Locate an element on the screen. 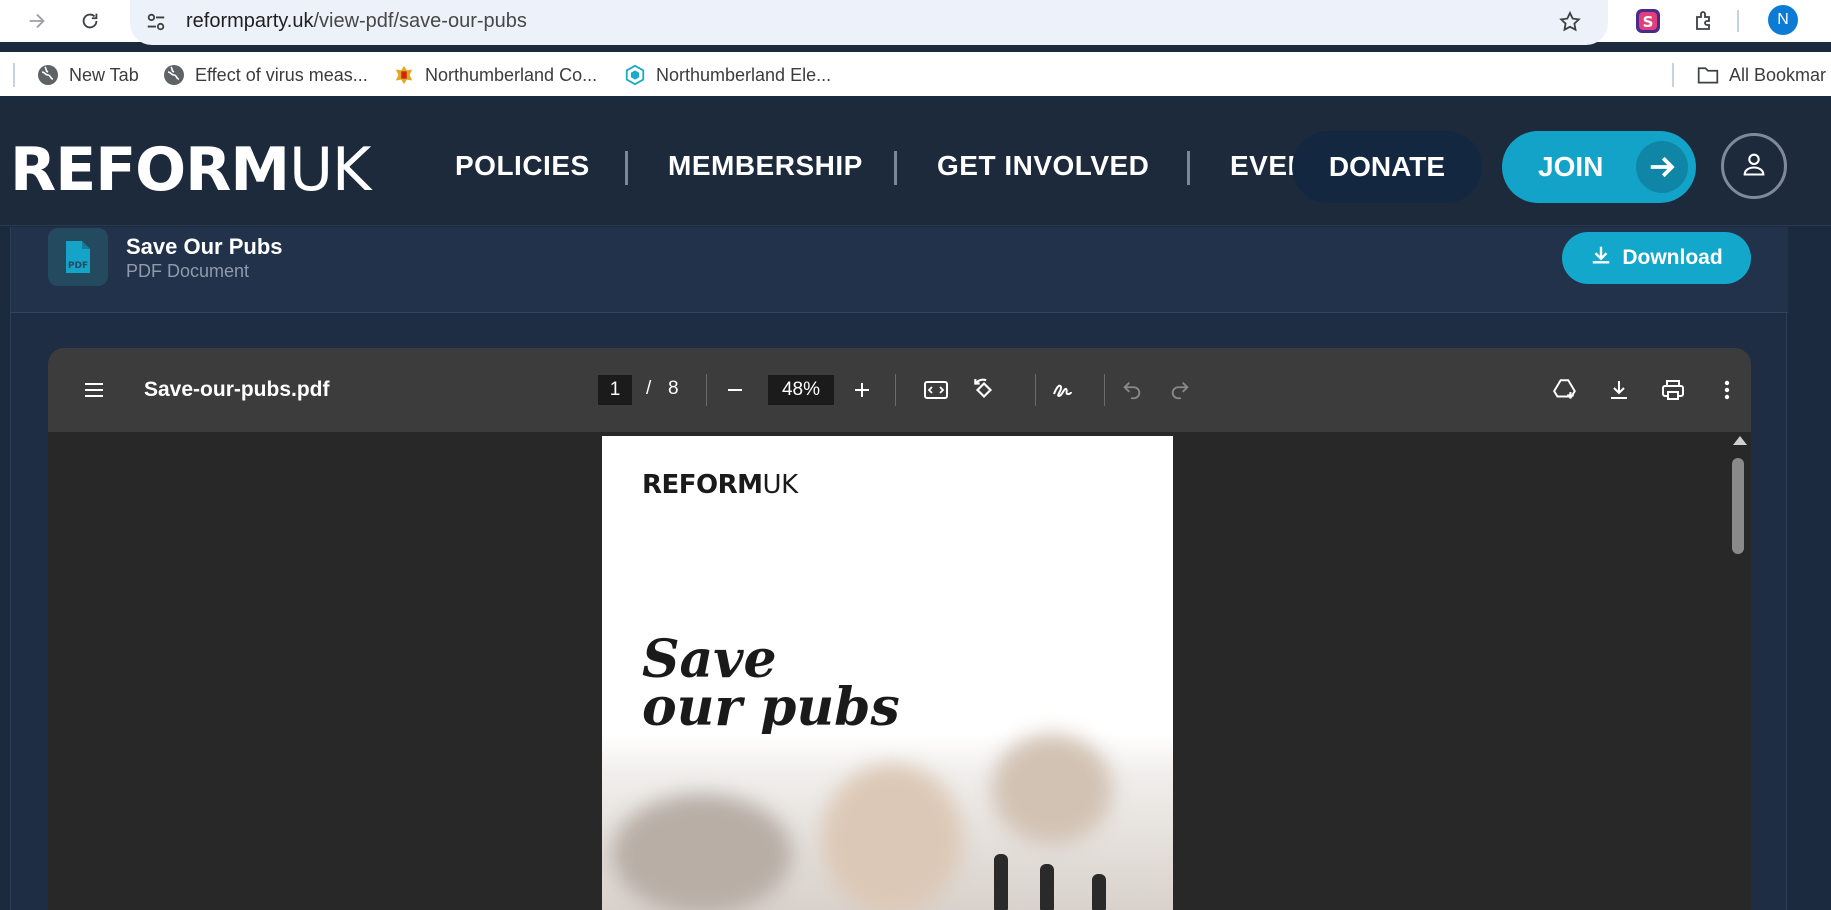  profile-avatar: N is located at coordinates (1783, 20).